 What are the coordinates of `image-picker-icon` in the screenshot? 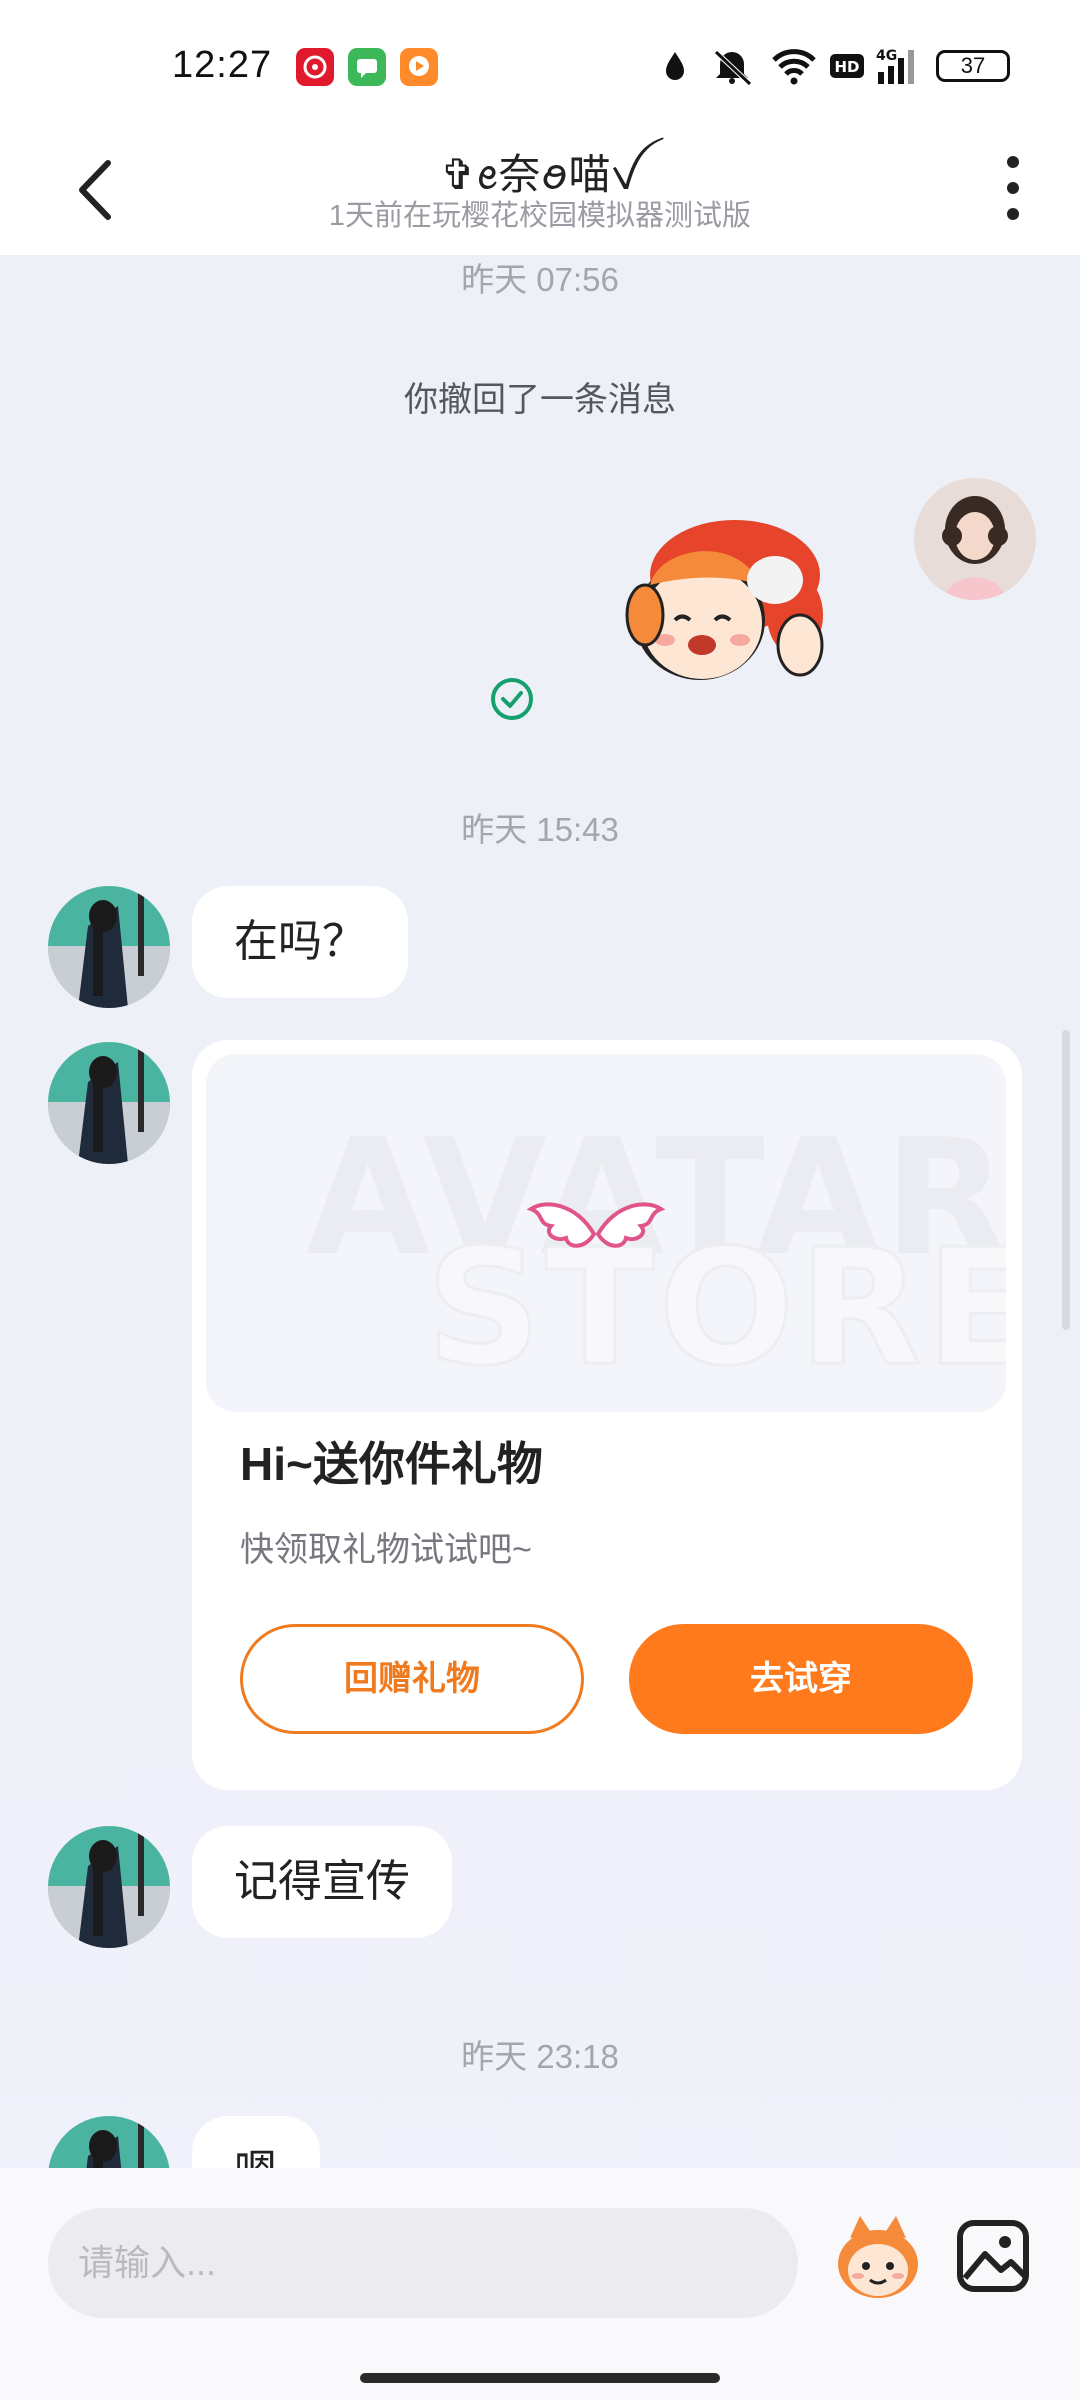 It's located at (993, 2256).